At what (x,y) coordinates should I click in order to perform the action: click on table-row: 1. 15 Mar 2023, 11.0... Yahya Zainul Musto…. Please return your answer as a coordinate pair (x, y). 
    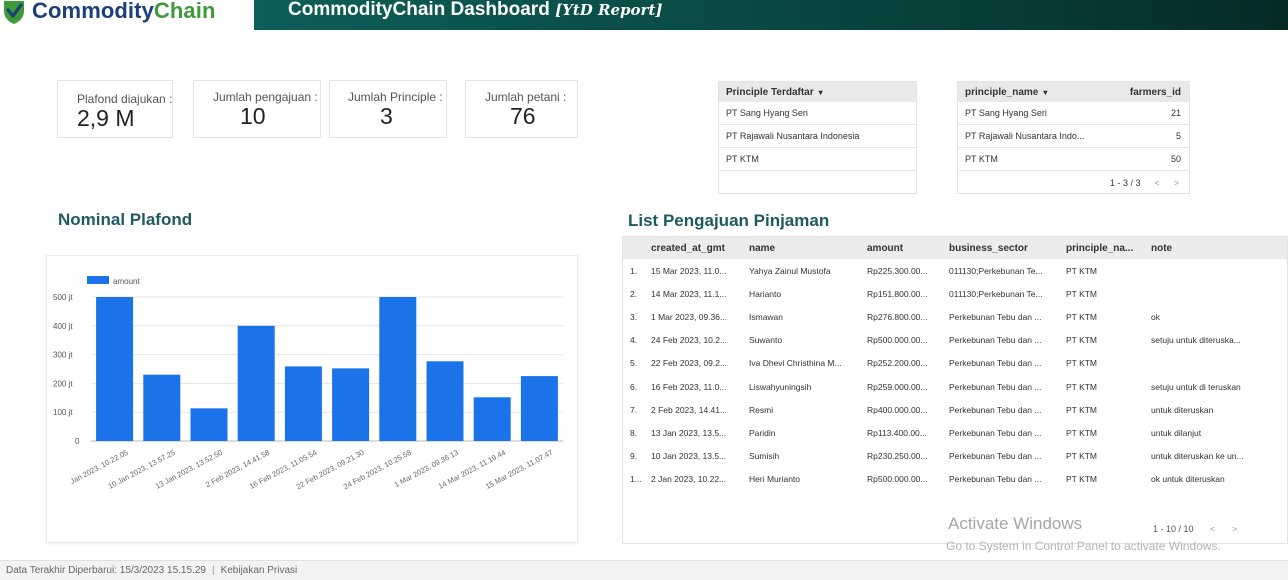
    Looking at the image, I should click on (955, 270).